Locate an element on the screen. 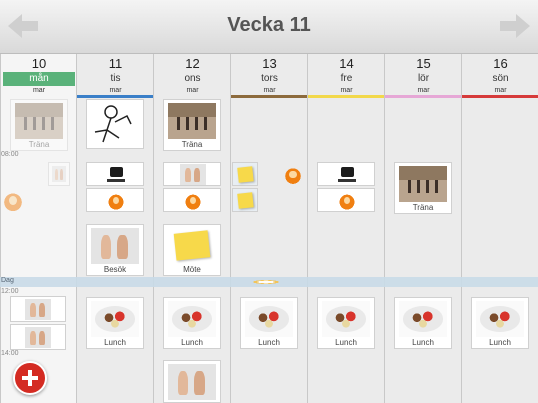 This screenshot has width=538, height=403. sketch-figure-icon is located at coordinates (113, 124).